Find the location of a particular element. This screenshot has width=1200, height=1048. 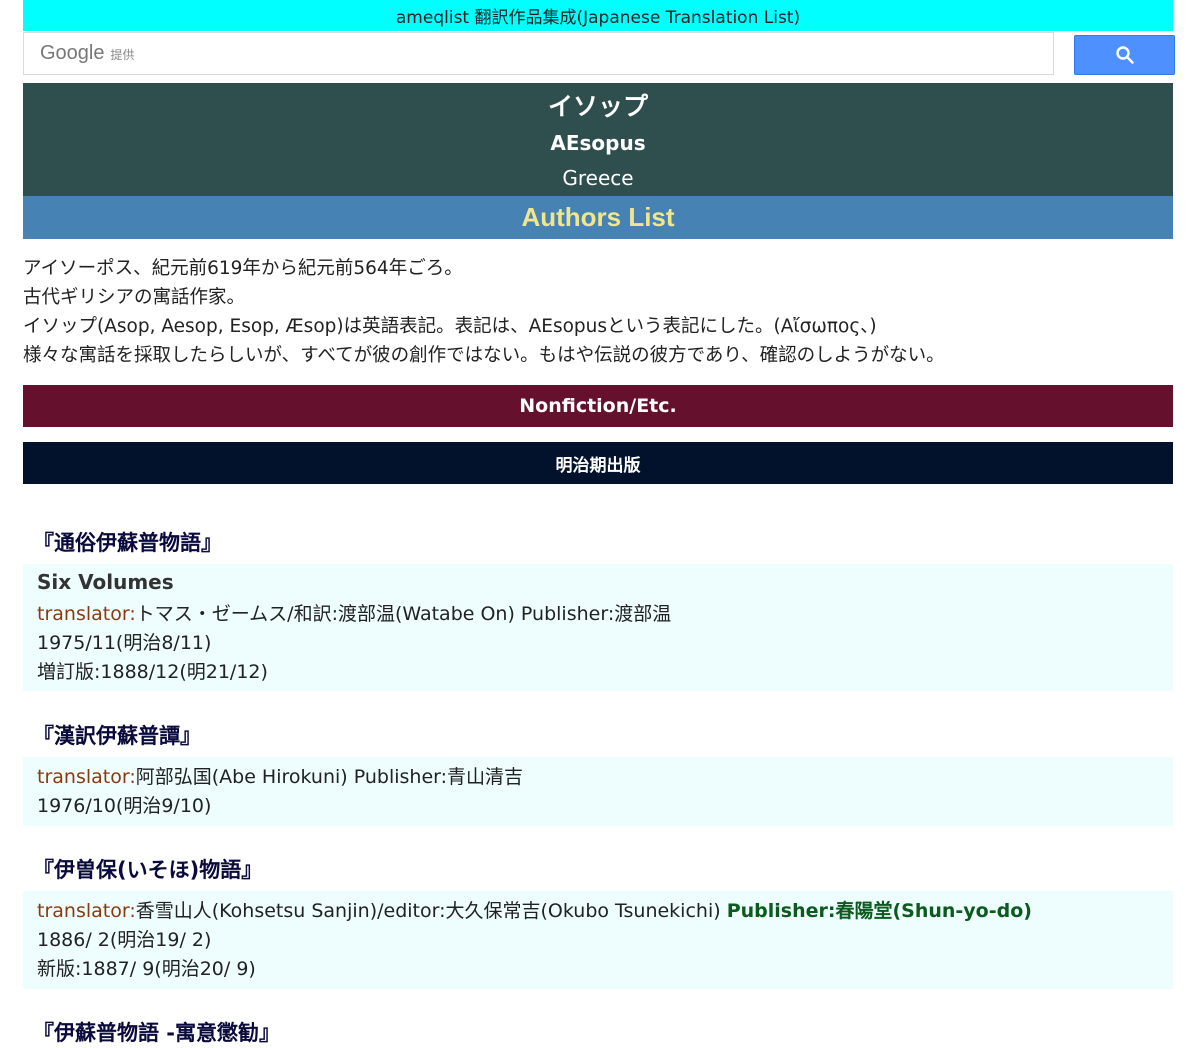

section-label: 明治期出版 is located at coordinates (598, 465).